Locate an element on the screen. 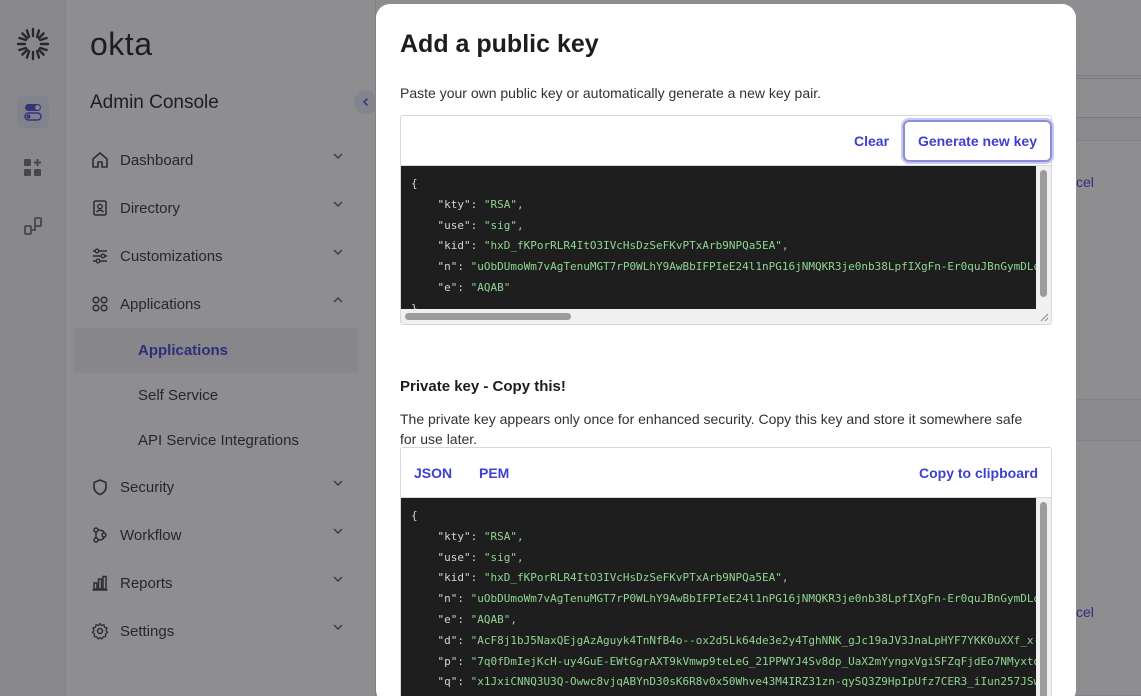 Image resolution: width=1141 pixels, height=696 pixels. copy-to-clipboard-button: Copy to clipboard is located at coordinates (978, 473).